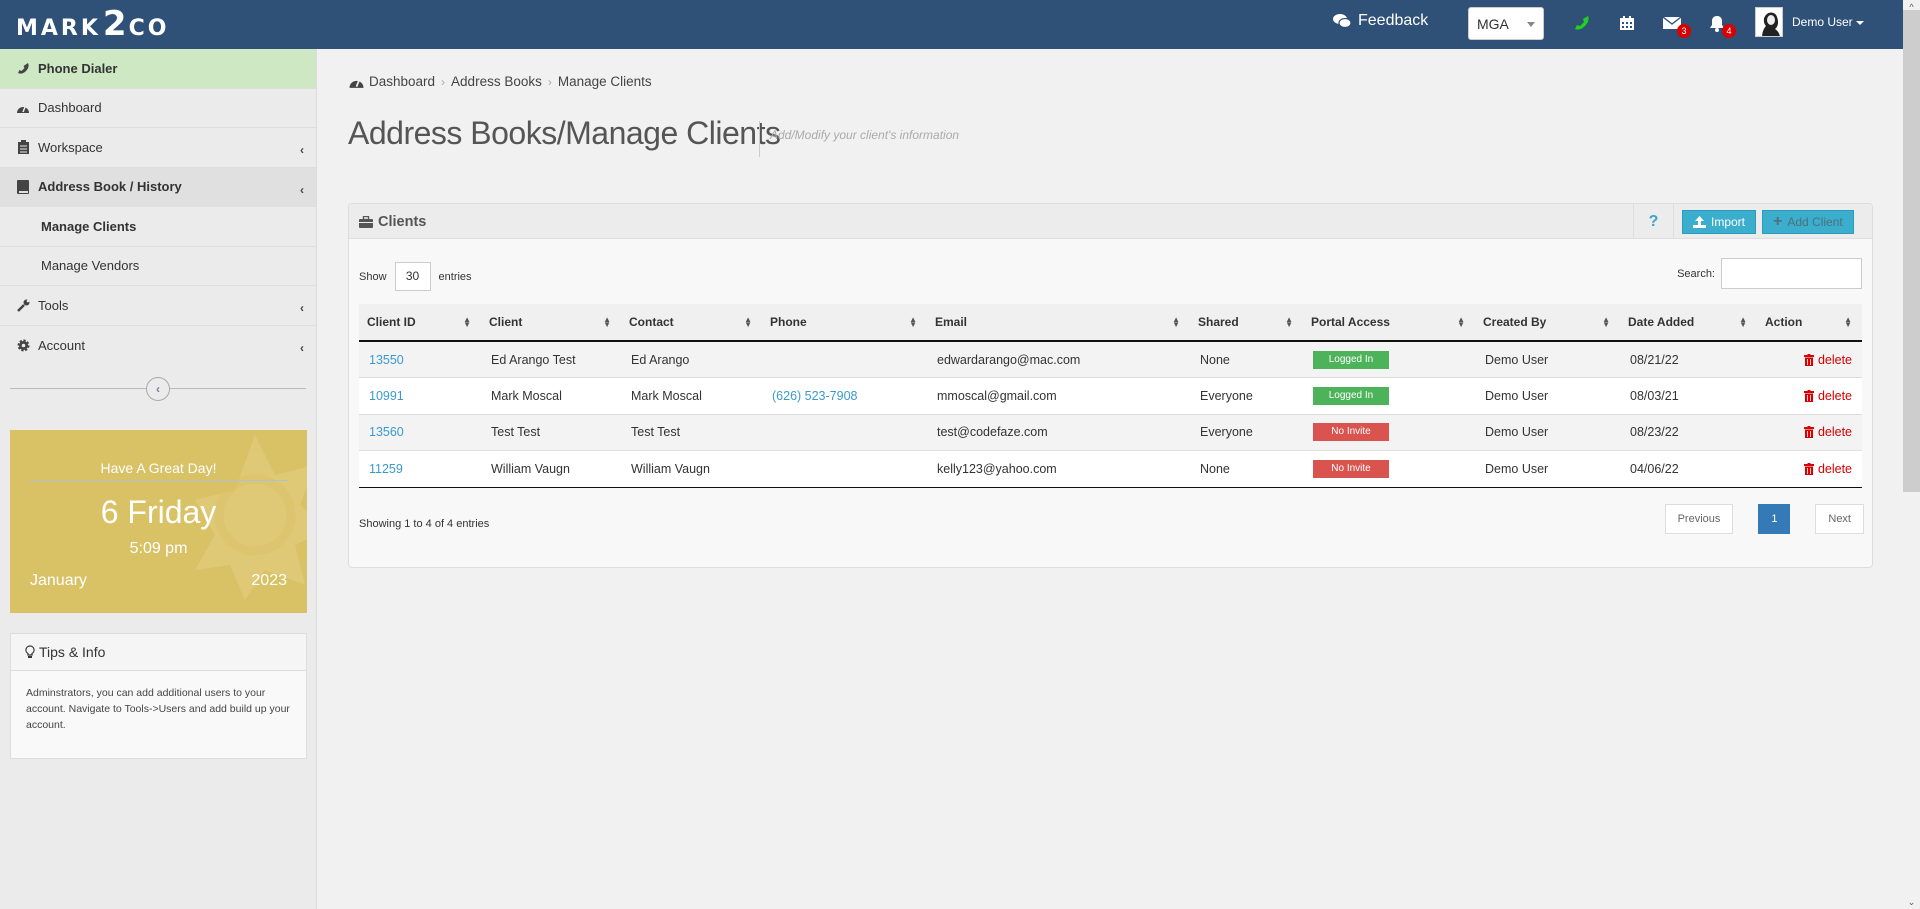  What do you see at coordinates (691, 322) in the screenshot?
I see `column-header: Contact ▲ ▼` at bounding box center [691, 322].